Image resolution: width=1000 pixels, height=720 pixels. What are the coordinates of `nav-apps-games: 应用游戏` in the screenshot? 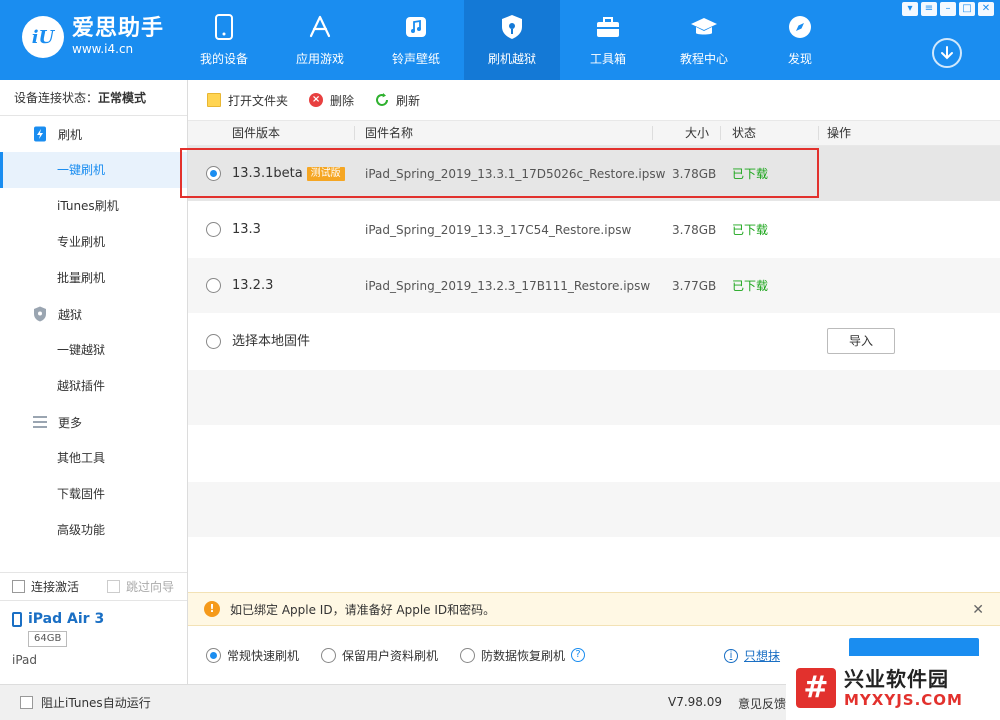 It's located at (320, 40).